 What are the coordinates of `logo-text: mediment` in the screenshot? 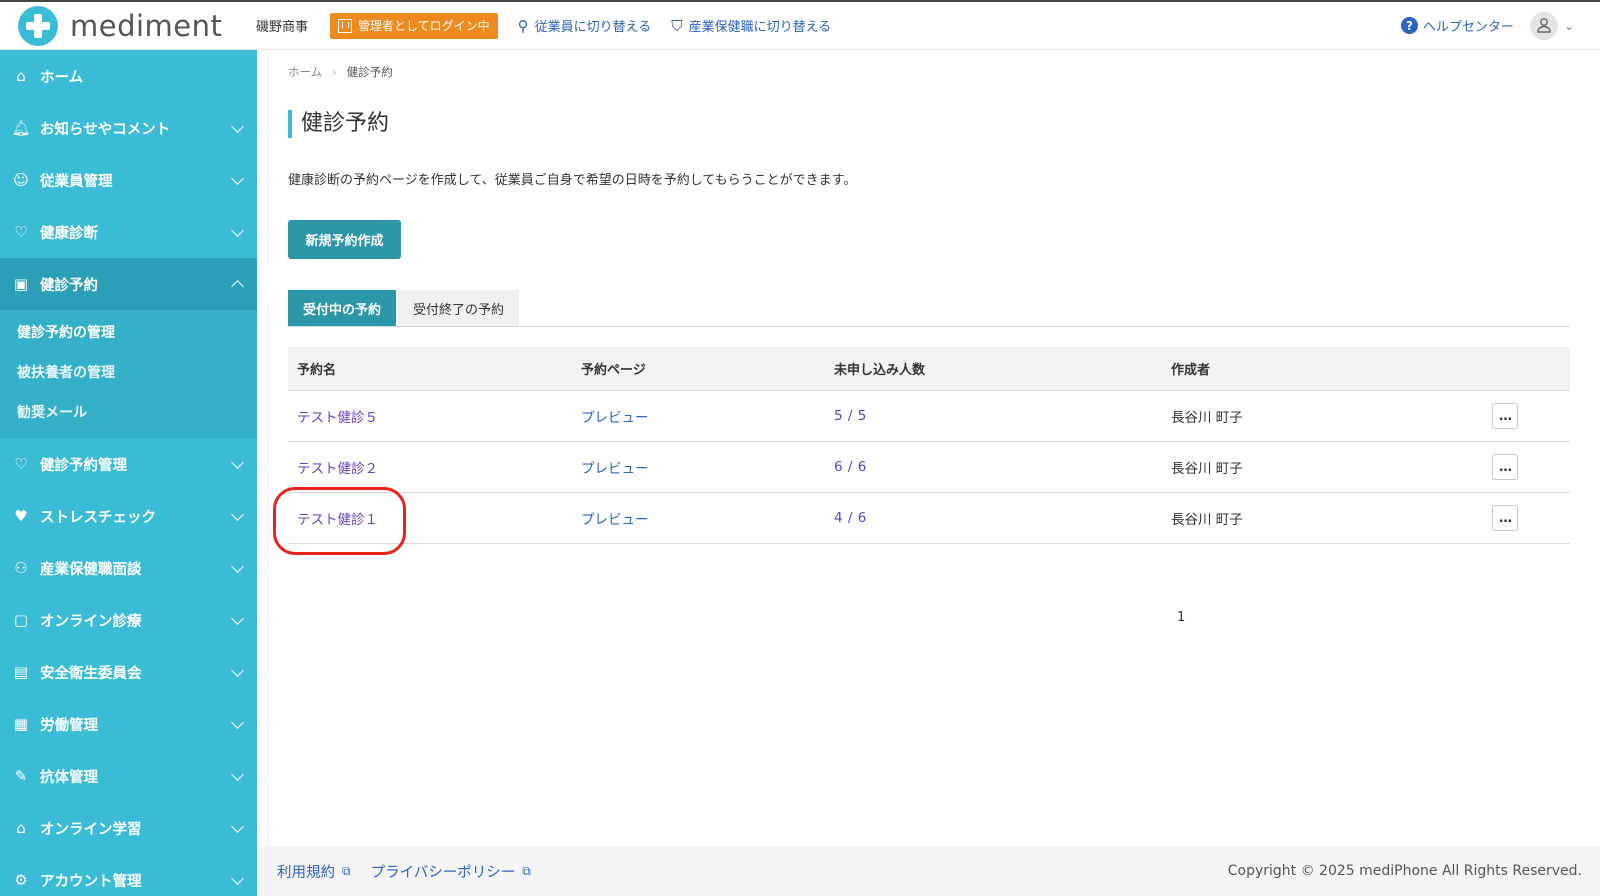 It's located at (146, 25).